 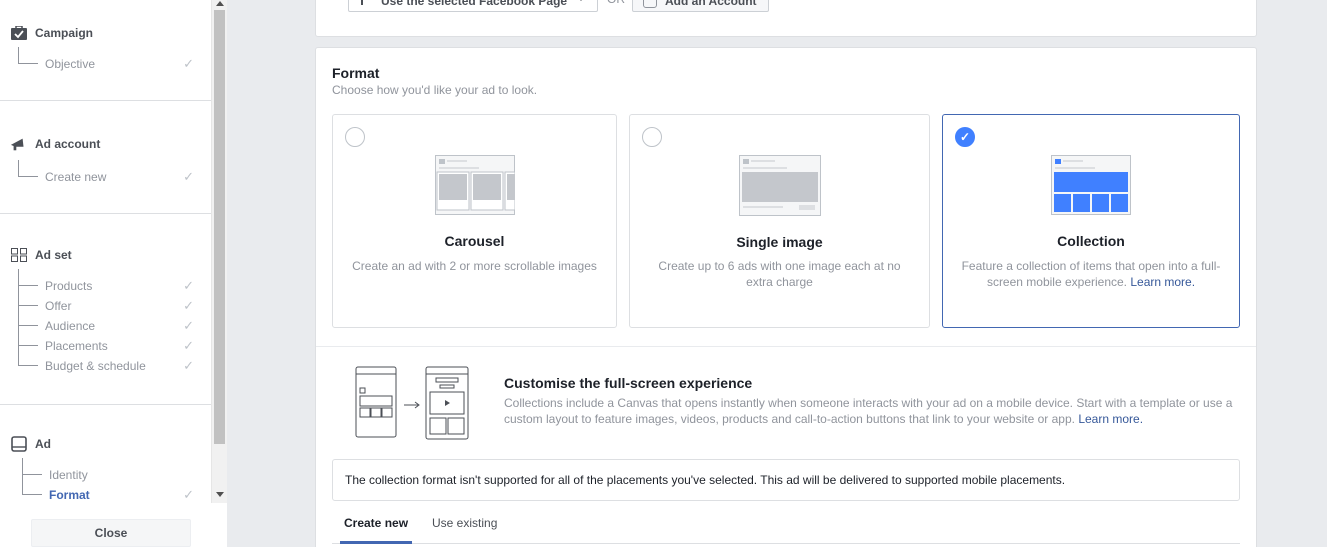 What do you see at coordinates (68, 144) in the screenshot?
I see `ad-account-heading: Ad account` at bounding box center [68, 144].